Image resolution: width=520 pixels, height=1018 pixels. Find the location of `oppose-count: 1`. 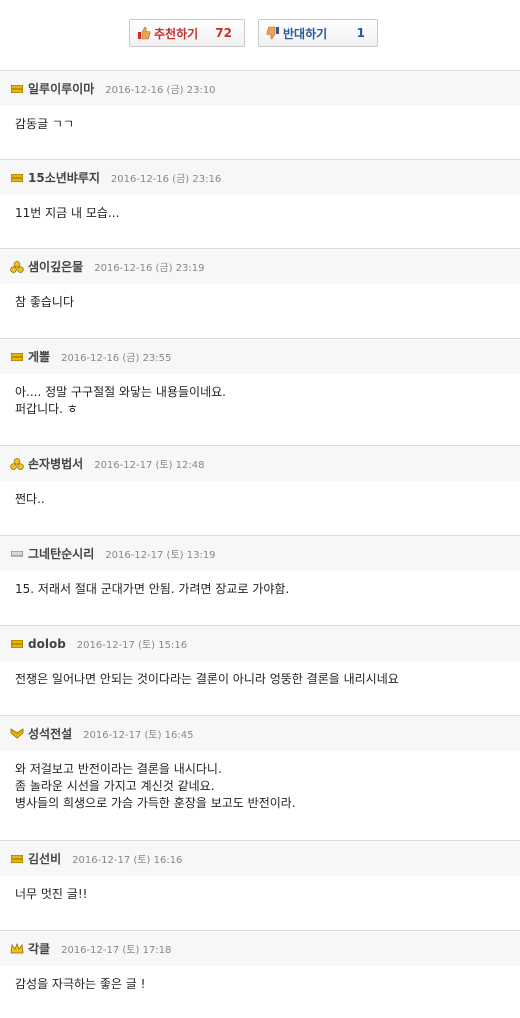

oppose-count: 1 is located at coordinates (360, 33).